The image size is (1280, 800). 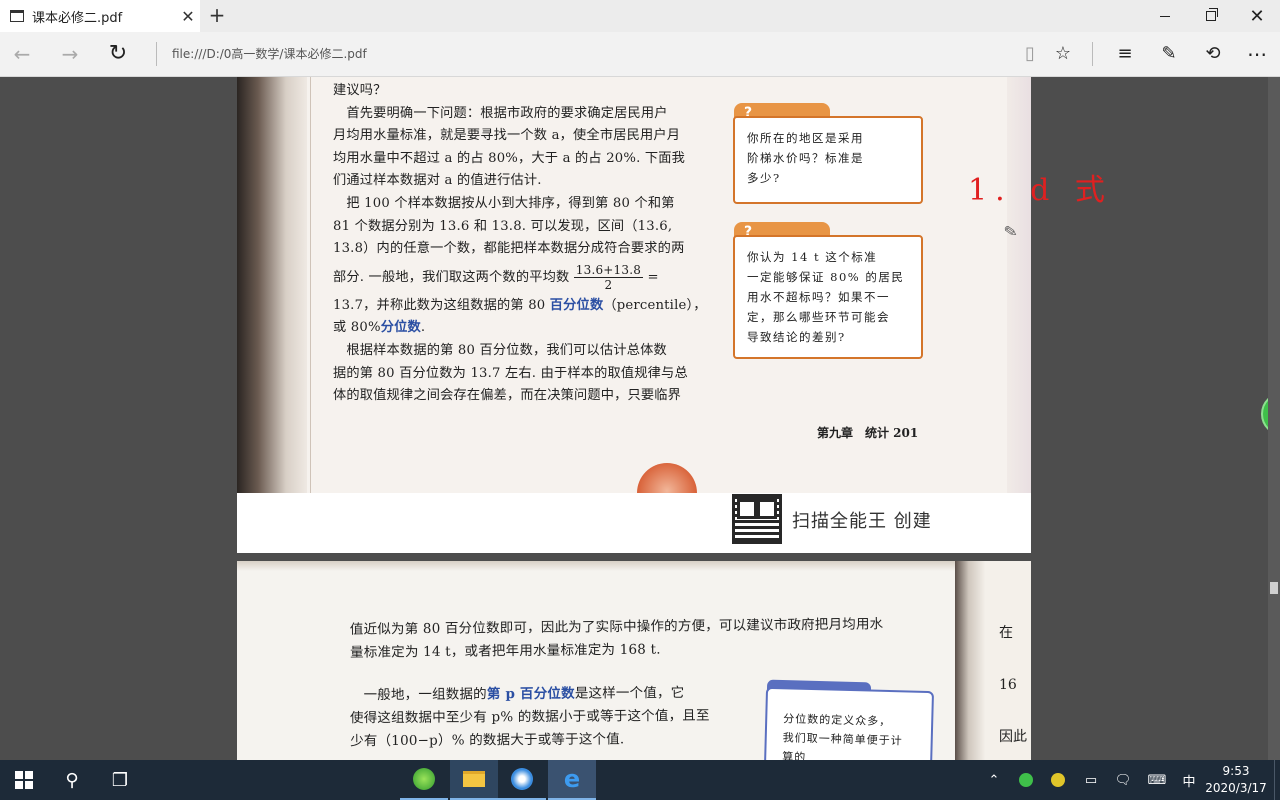 What do you see at coordinates (360, 90) in the screenshot?
I see `text-line: 建议吗？` at bounding box center [360, 90].